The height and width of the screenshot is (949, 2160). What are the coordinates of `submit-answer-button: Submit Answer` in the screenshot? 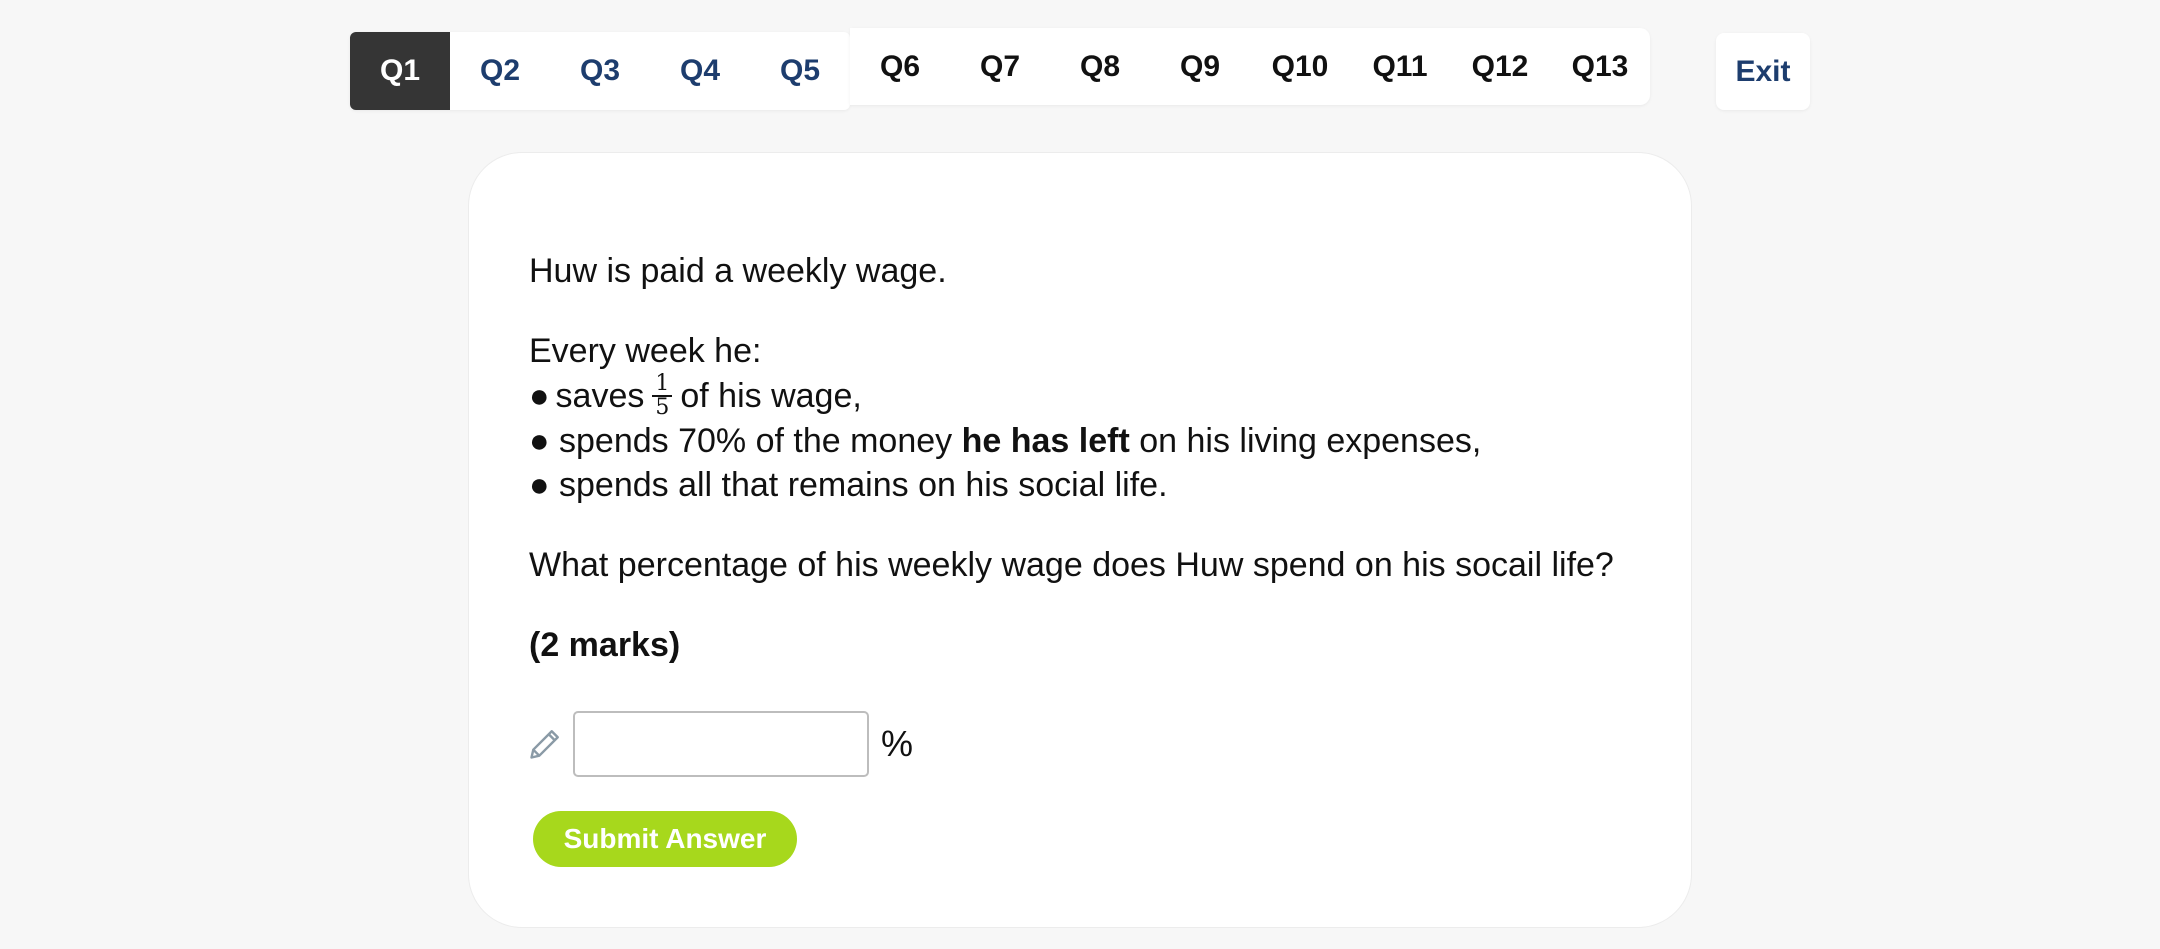 It's located at (665, 839).